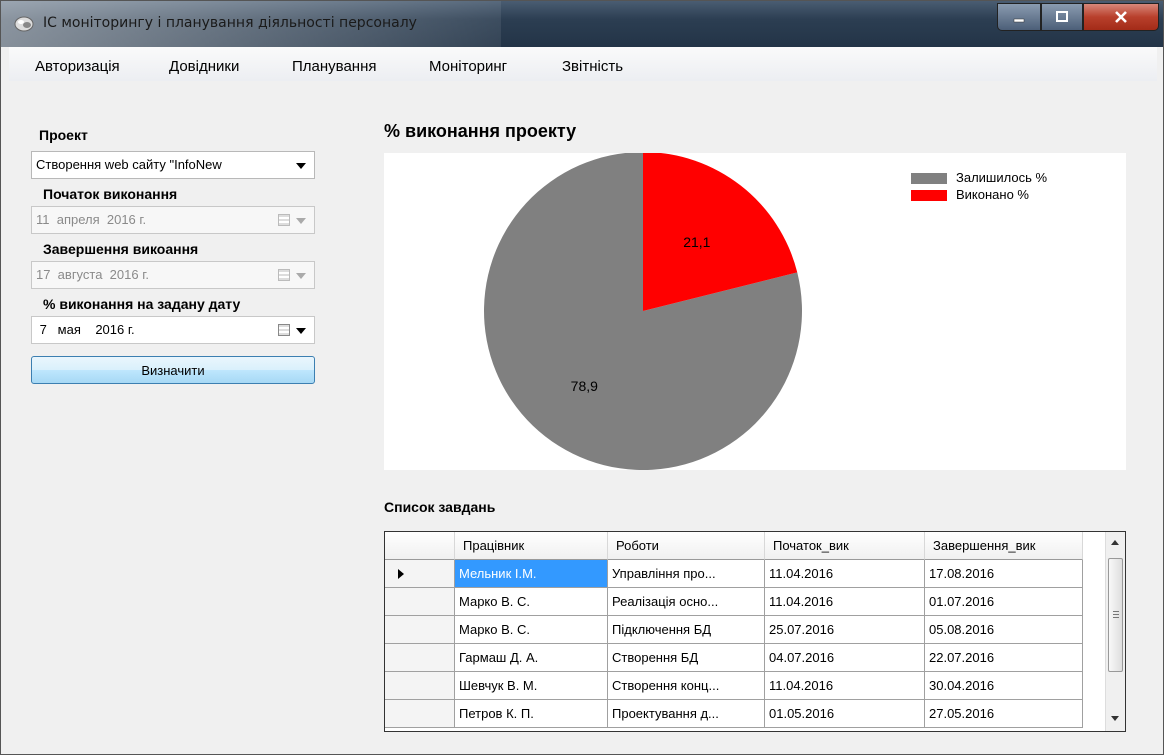 The width and height of the screenshot is (1164, 755). I want to click on header-start: Початок_вик, so click(845, 546).